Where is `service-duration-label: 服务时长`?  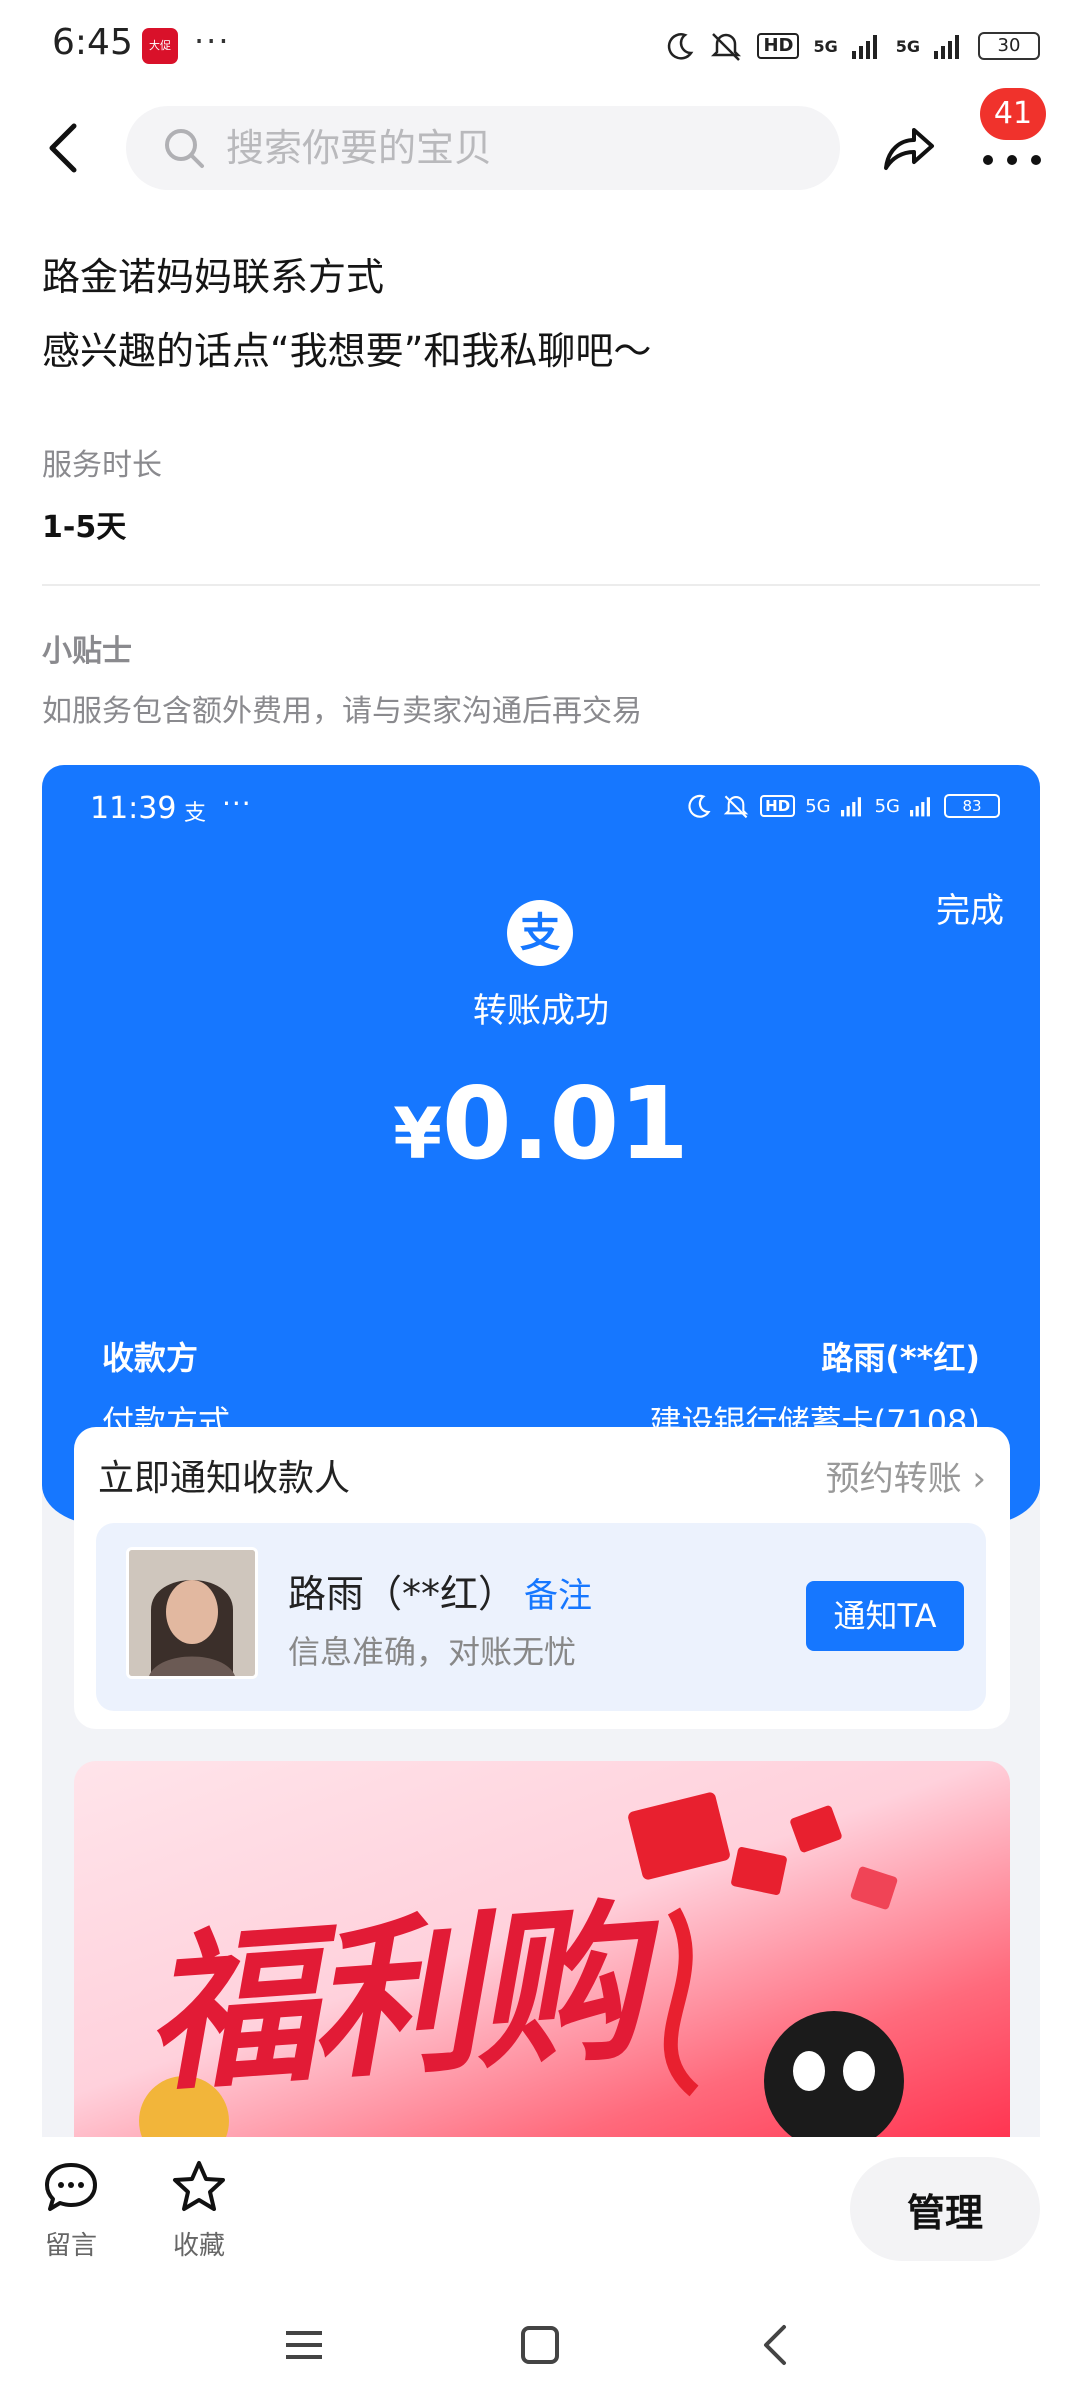
service-duration-label: 服务时长 is located at coordinates (102, 465).